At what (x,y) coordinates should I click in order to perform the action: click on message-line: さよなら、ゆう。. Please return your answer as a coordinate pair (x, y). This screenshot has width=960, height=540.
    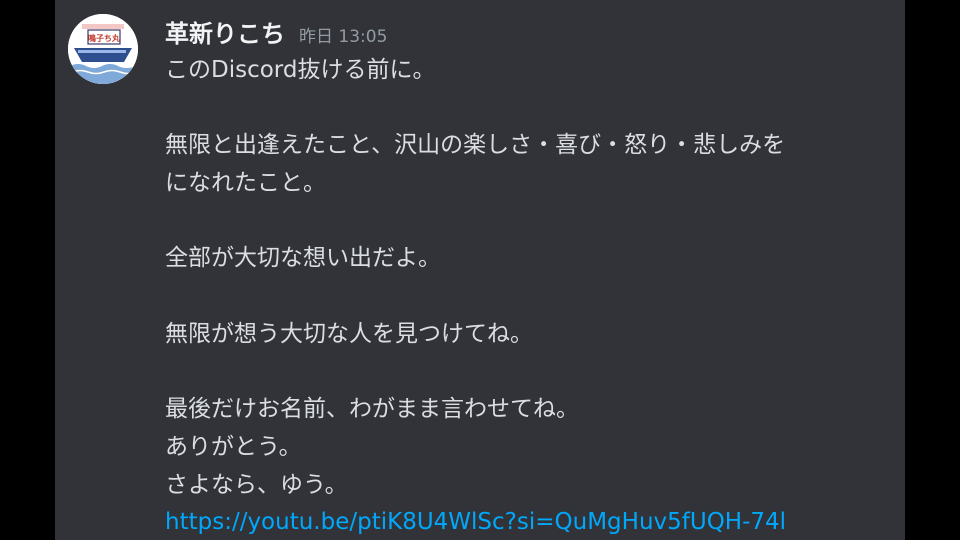
    Looking at the image, I should click on (256, 484).